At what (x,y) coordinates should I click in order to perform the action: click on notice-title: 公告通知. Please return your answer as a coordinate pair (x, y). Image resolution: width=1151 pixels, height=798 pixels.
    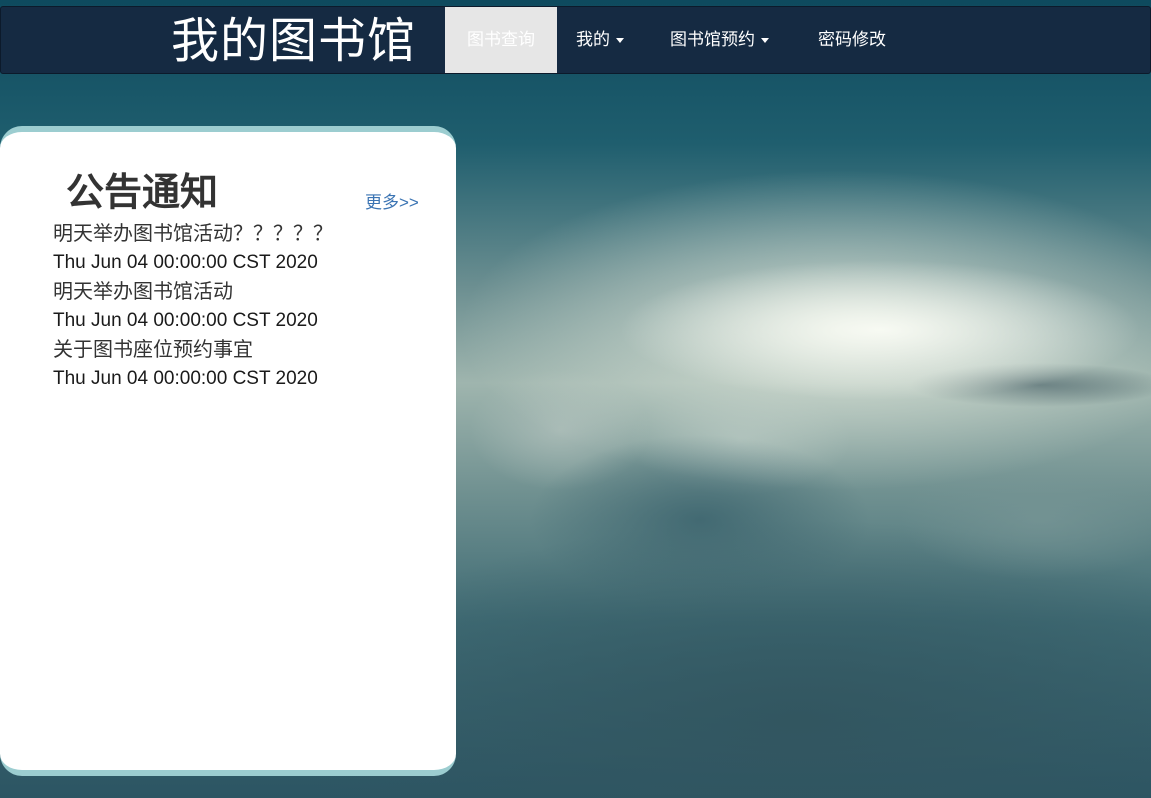
    Looking at the image, I should click on (142, 192).